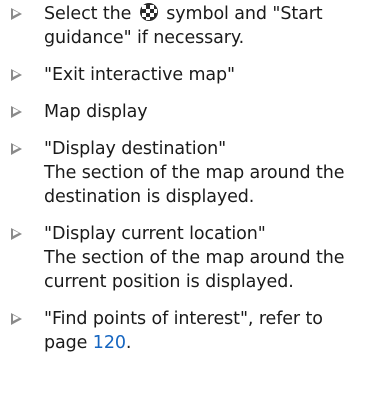 This screenshot has height=393, width=391. I want to click on text-segment: Select the, so click(88, 14).